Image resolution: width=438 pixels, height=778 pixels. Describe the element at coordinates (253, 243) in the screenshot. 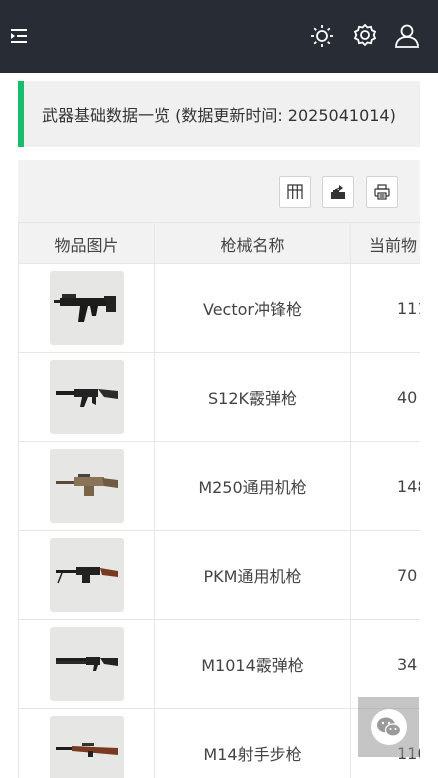

I see `column-header-name: 枪械名称` at that location.